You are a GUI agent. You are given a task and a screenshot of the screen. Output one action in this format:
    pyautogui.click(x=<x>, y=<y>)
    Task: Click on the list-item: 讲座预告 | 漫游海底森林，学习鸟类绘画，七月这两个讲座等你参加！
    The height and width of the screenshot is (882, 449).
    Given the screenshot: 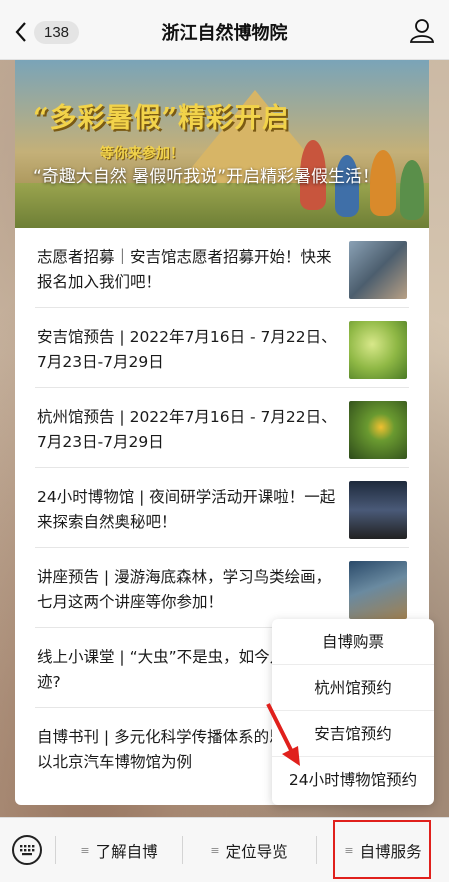 What is the action you would take?
    pyautogui.click(x=222, y=588)
    